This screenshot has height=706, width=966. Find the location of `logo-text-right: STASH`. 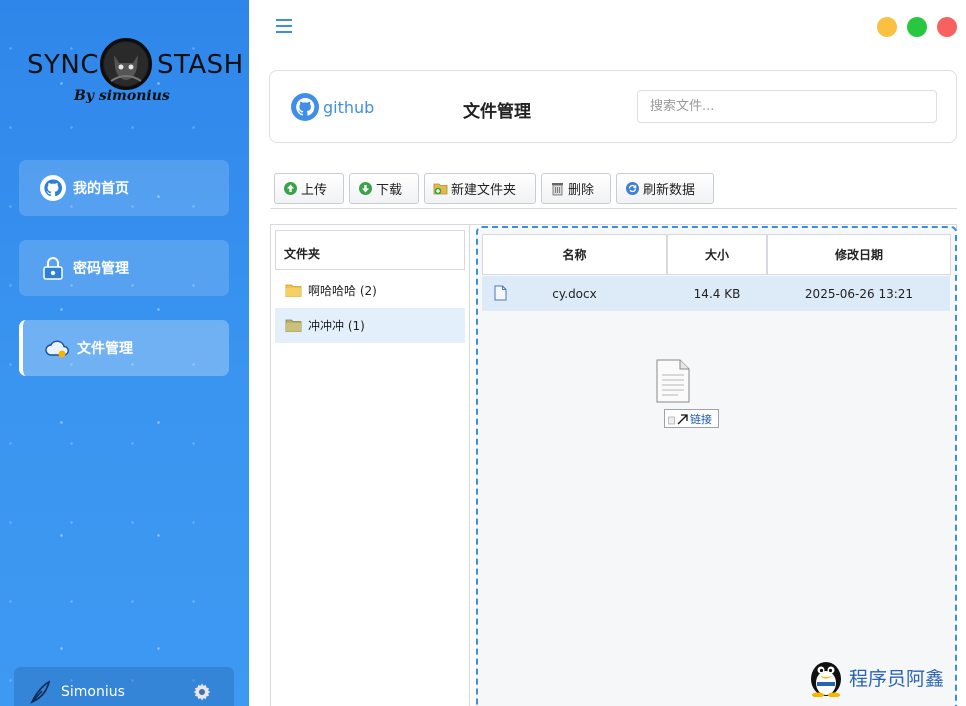

logo-text-right: STASH is located at coordinates (200, 65).